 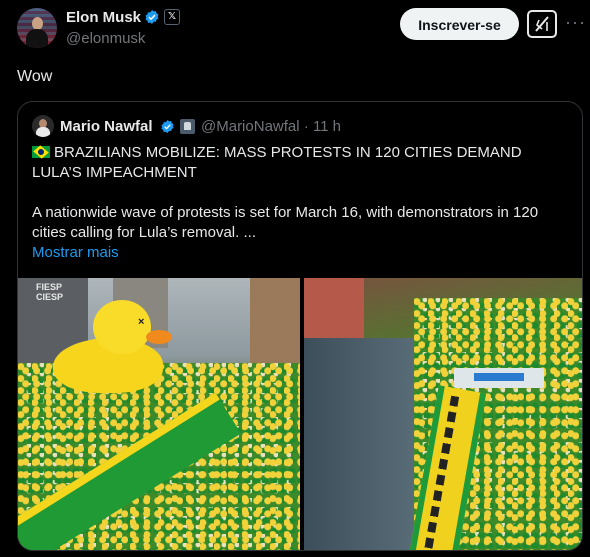 What do you see at coordinates (105, 38) in the screenshot?
I see `author-handle: @elonmusk` at bounding box center [105, 38].